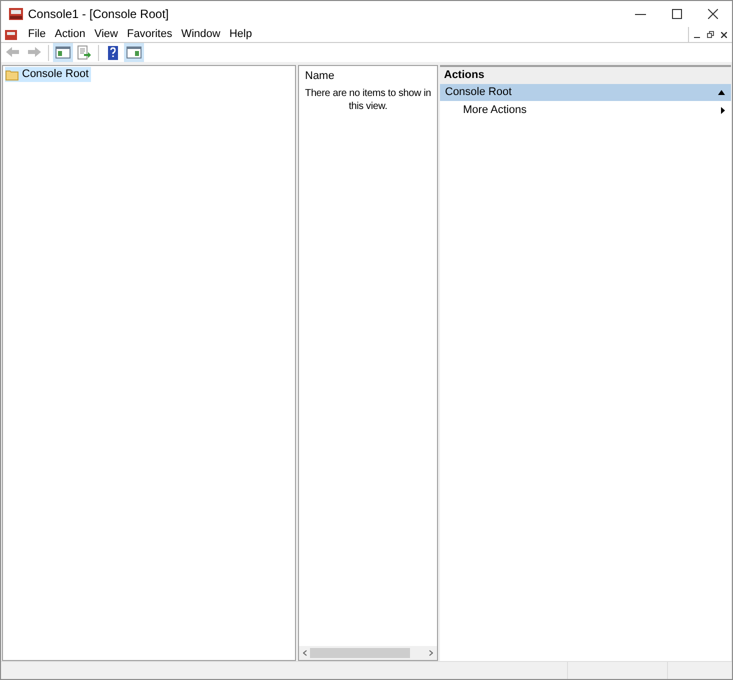 This screenshot has width=733, height=680. I want to click on menu-item: Window, so click(200, 34).